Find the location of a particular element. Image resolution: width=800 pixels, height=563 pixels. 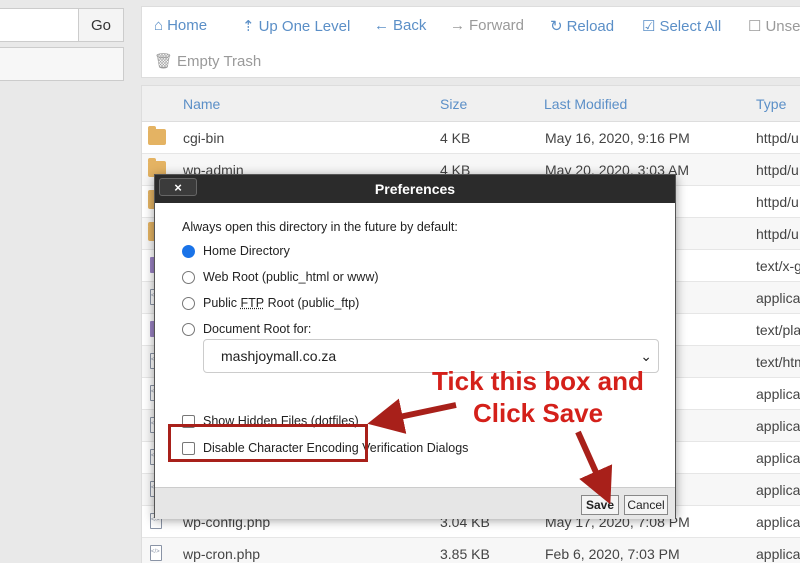

cell-name: wp-cron.php is located at coordinates (222, 554).